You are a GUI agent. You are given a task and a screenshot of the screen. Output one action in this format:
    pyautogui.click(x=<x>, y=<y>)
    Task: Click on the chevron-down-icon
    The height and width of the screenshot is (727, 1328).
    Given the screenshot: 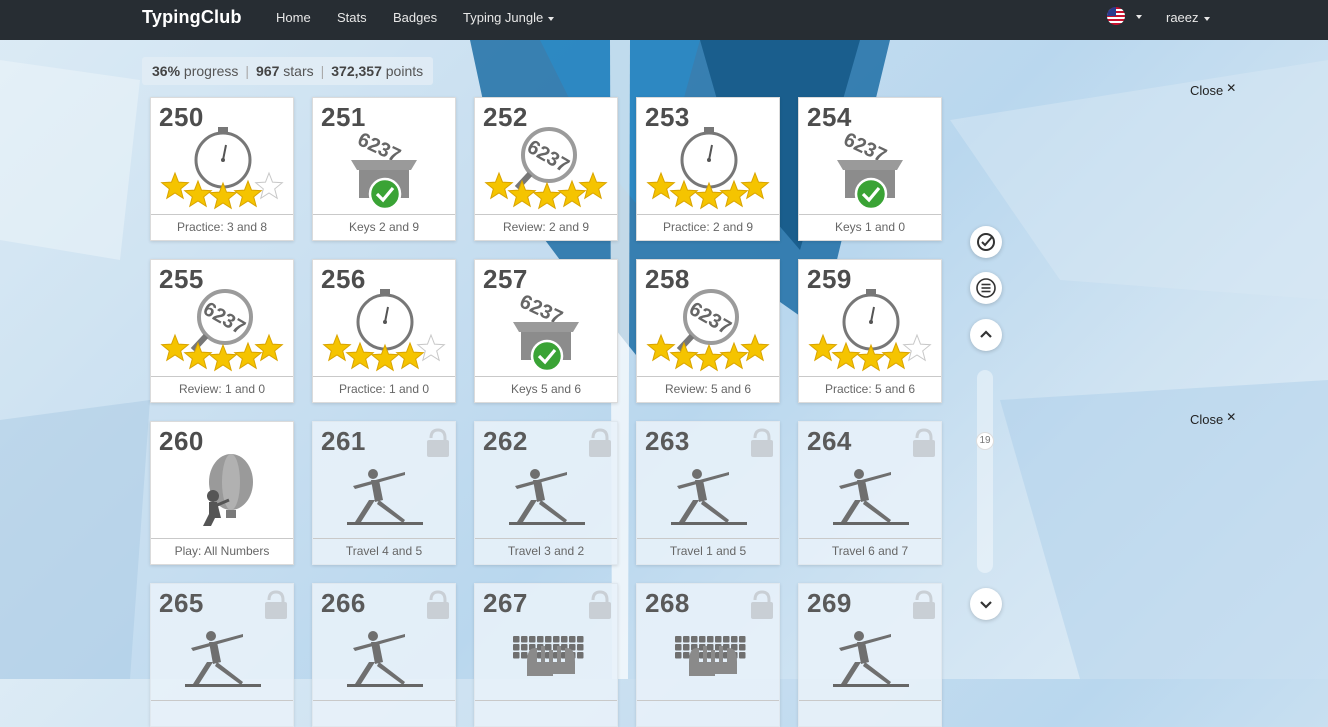 What is the action you would take?
    pyautogui.click(x=551, y=18)
    